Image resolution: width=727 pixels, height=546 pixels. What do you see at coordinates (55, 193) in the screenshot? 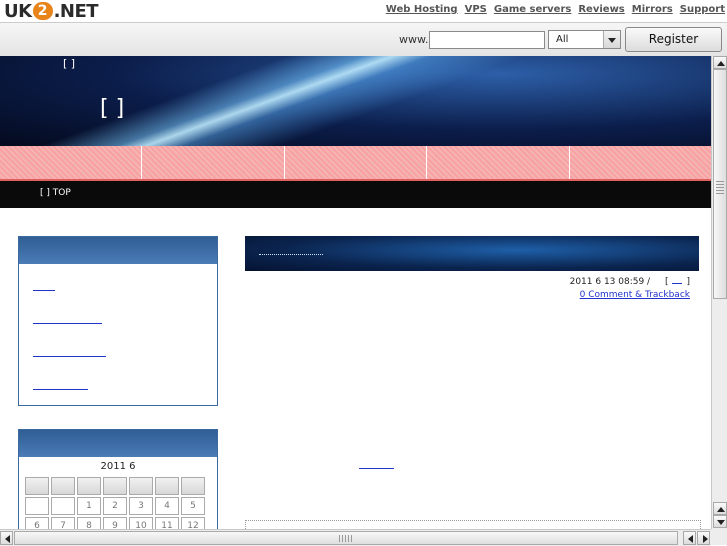
I see `breadcrumb-top: [ ] TOP` at bounding box center [55, 193].